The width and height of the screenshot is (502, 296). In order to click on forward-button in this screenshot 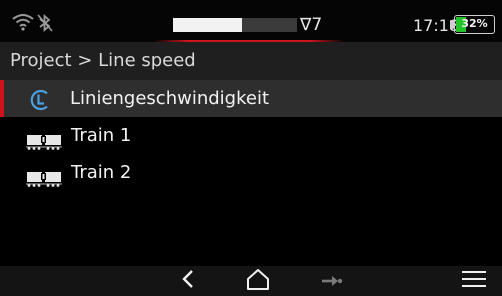, I will do `click(332, 281)`.